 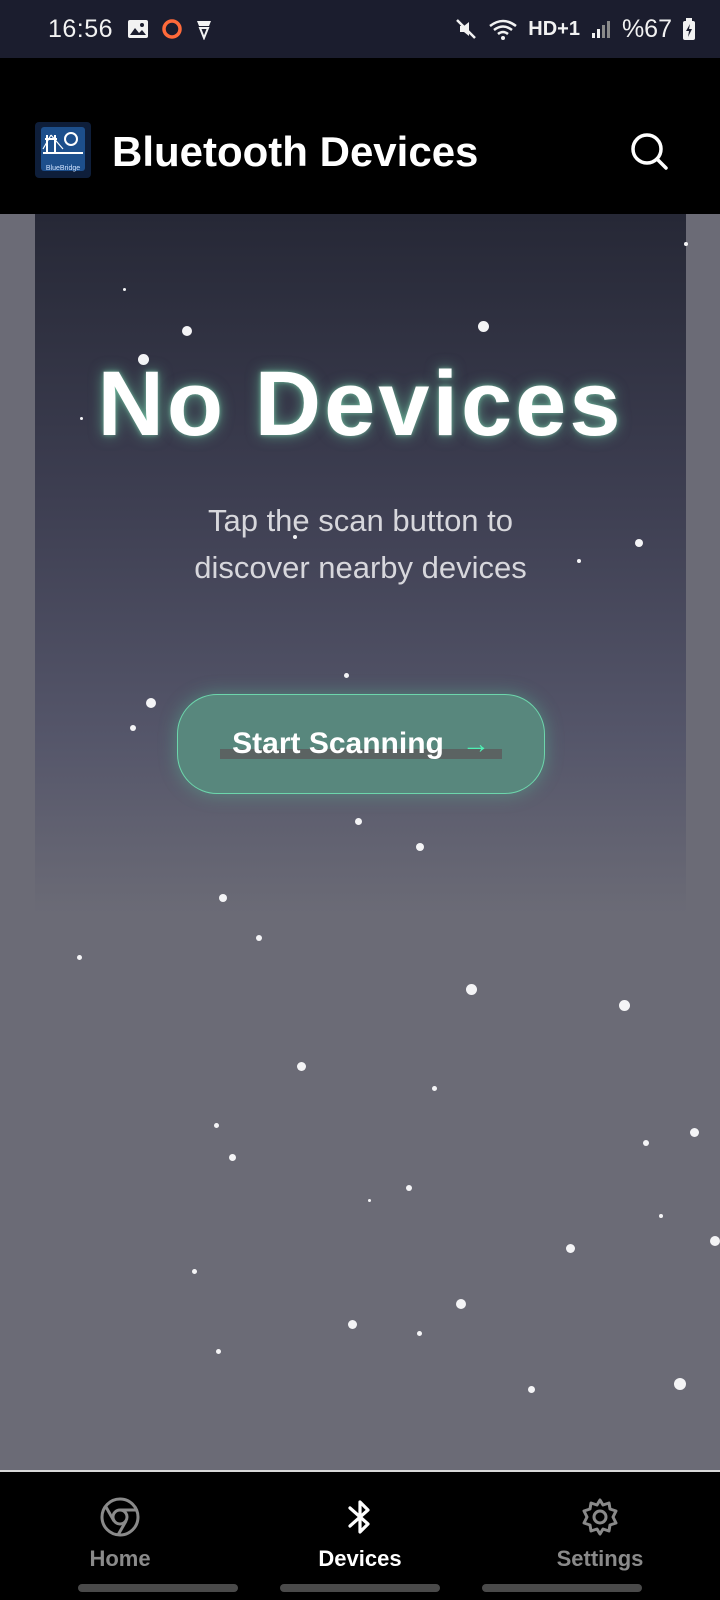 I want to click on record-icon, so click(x=172, y=29).